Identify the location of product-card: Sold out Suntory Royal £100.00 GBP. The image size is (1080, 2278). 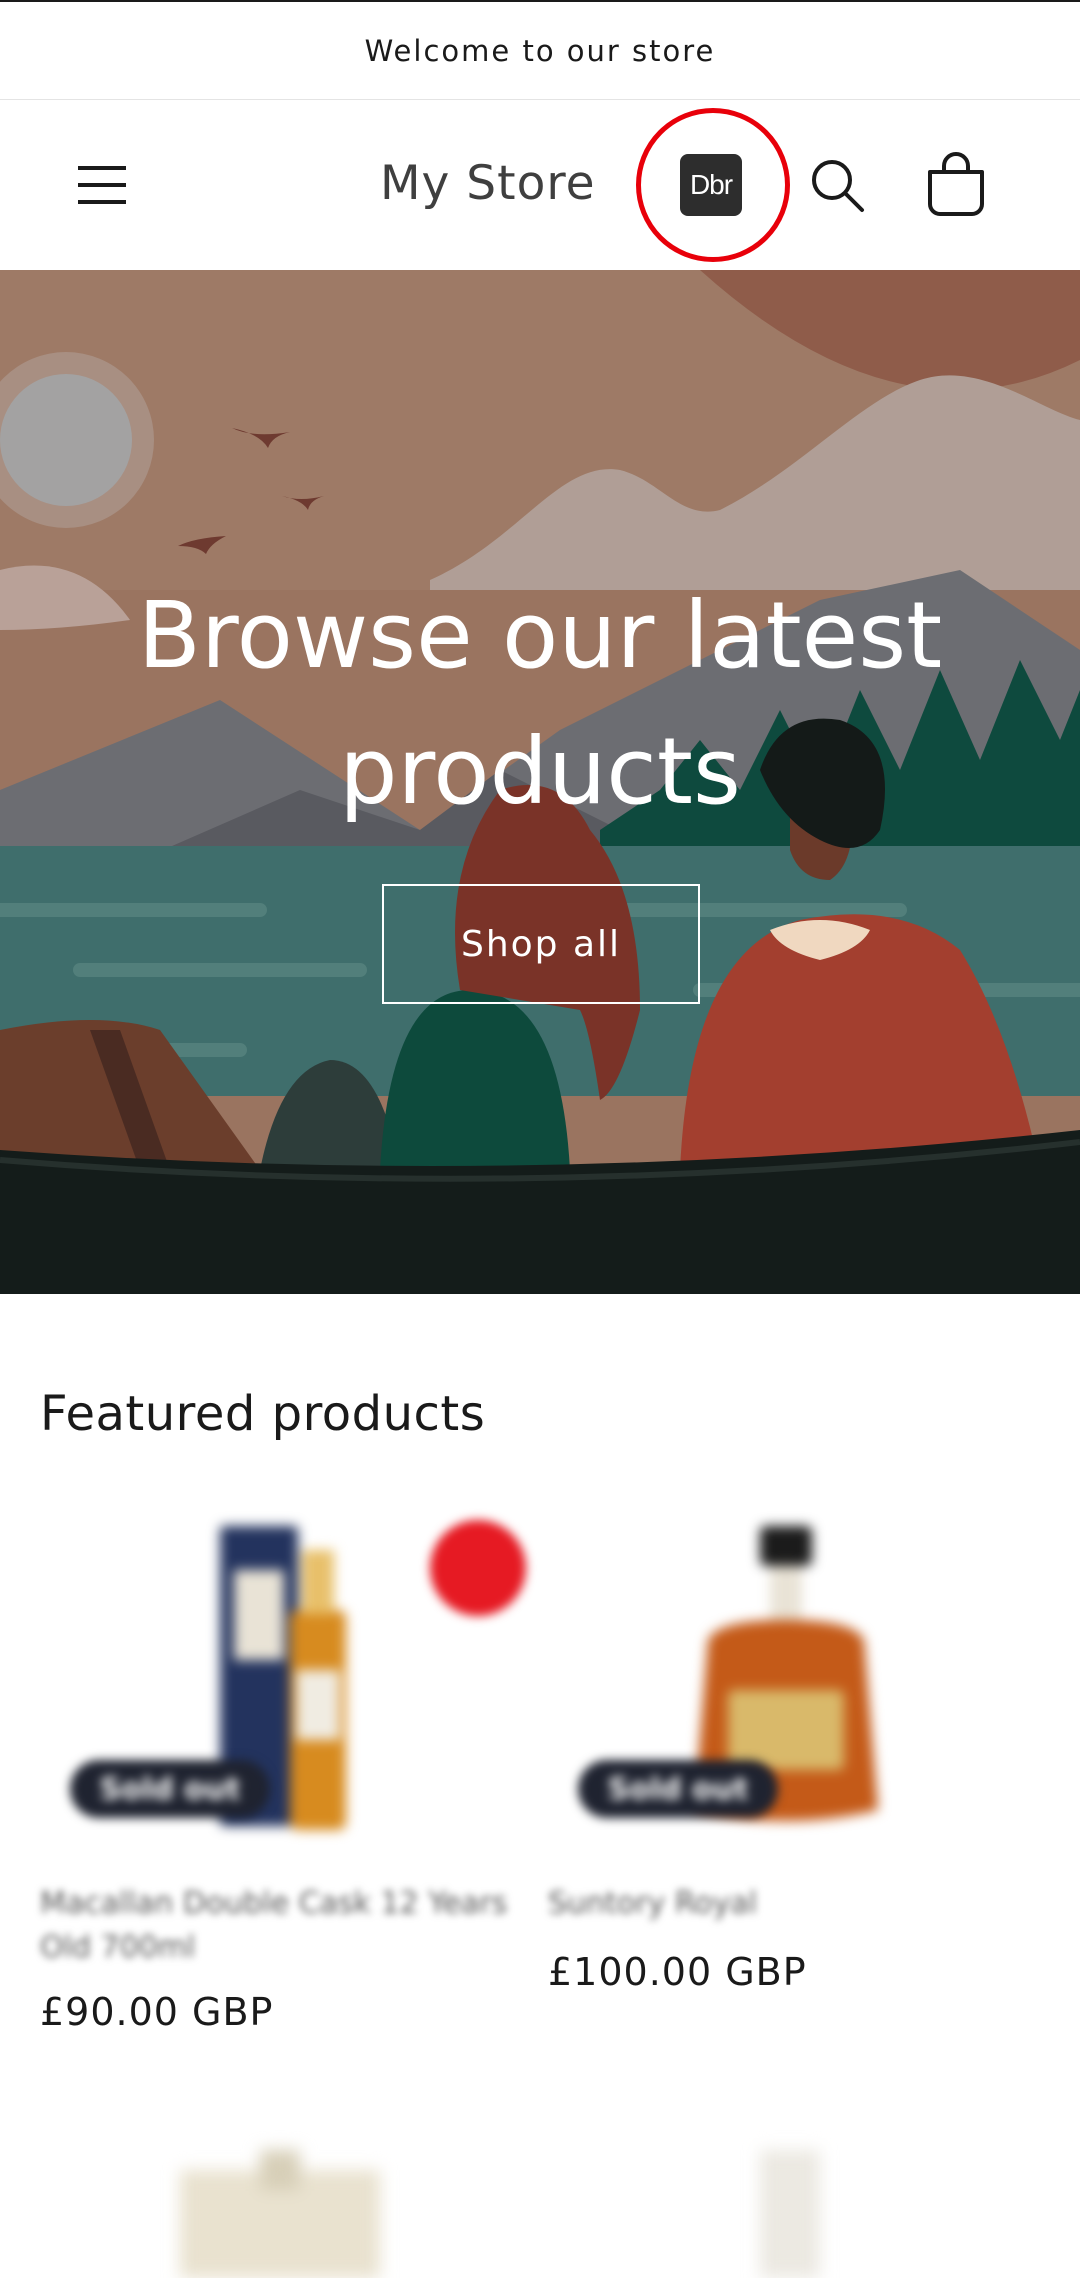
(788, 1760).